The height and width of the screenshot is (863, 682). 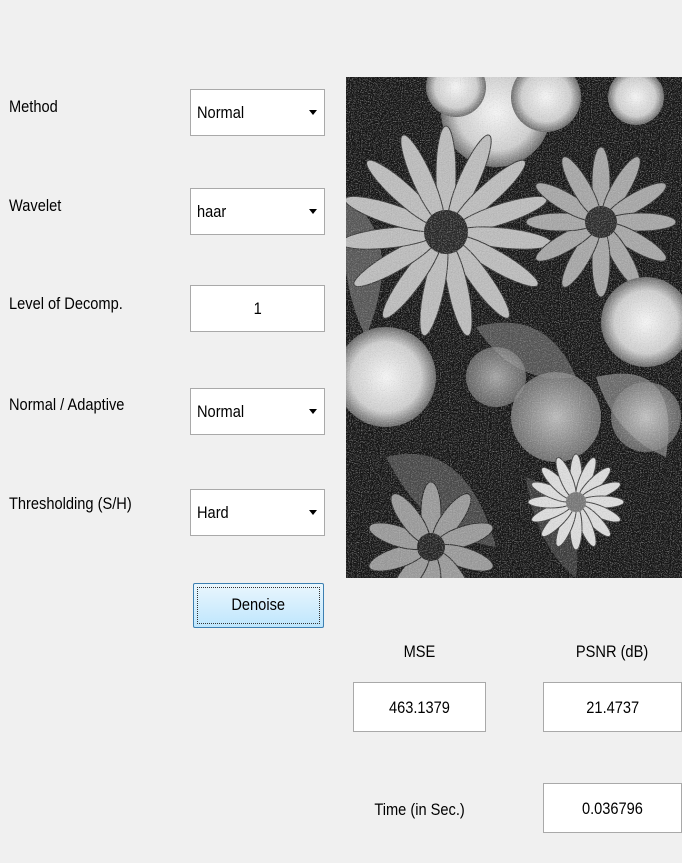 What do you see at coordinates (221, 411) in the screenshot?
I see `normal-adaptive-value: Normal` at bounding box center [221, 411].